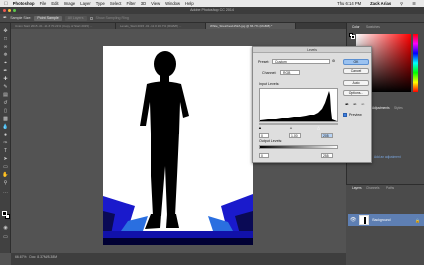 The height and width of the screenshot is (265, 424). I want to click on screen-mode-icon: ▭, so click(5, 237).